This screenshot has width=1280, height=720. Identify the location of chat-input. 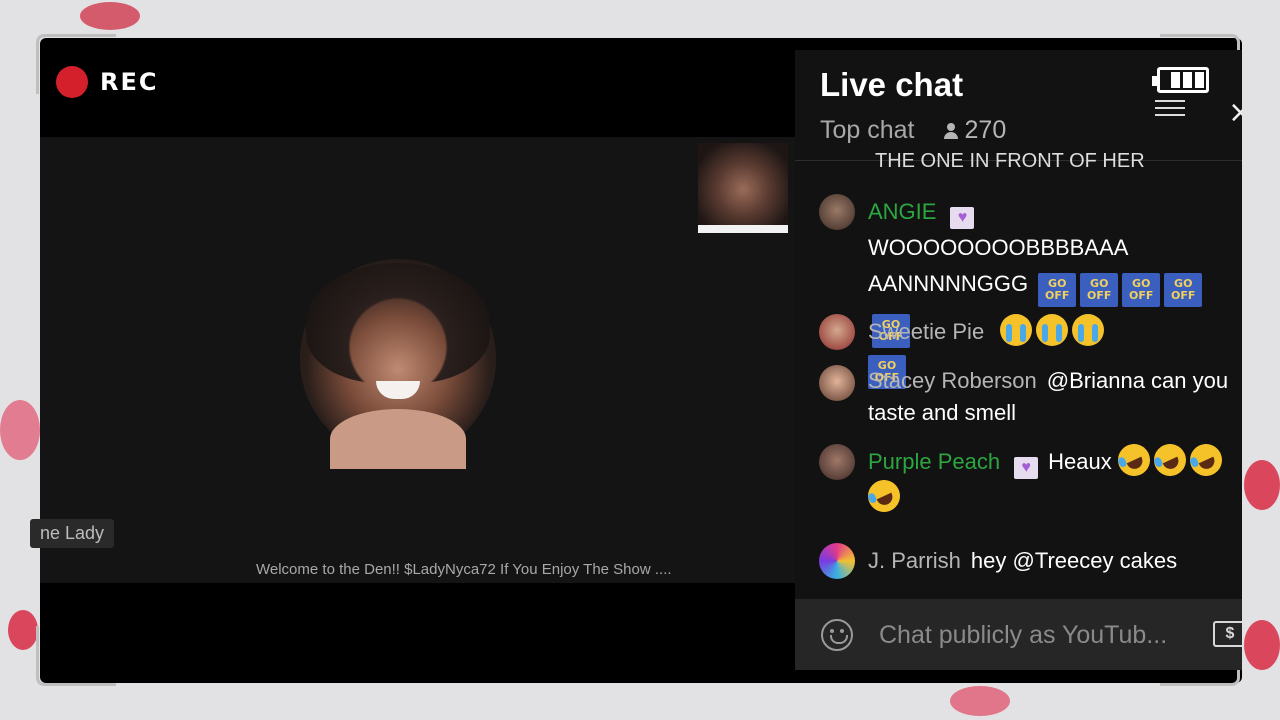
(1039, 635).